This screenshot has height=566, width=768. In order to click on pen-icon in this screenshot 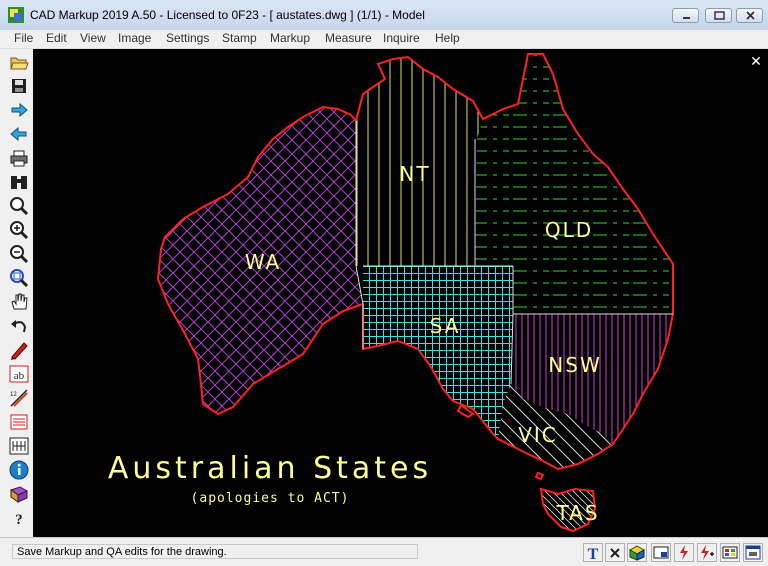, I will do `click(19, 350)`.